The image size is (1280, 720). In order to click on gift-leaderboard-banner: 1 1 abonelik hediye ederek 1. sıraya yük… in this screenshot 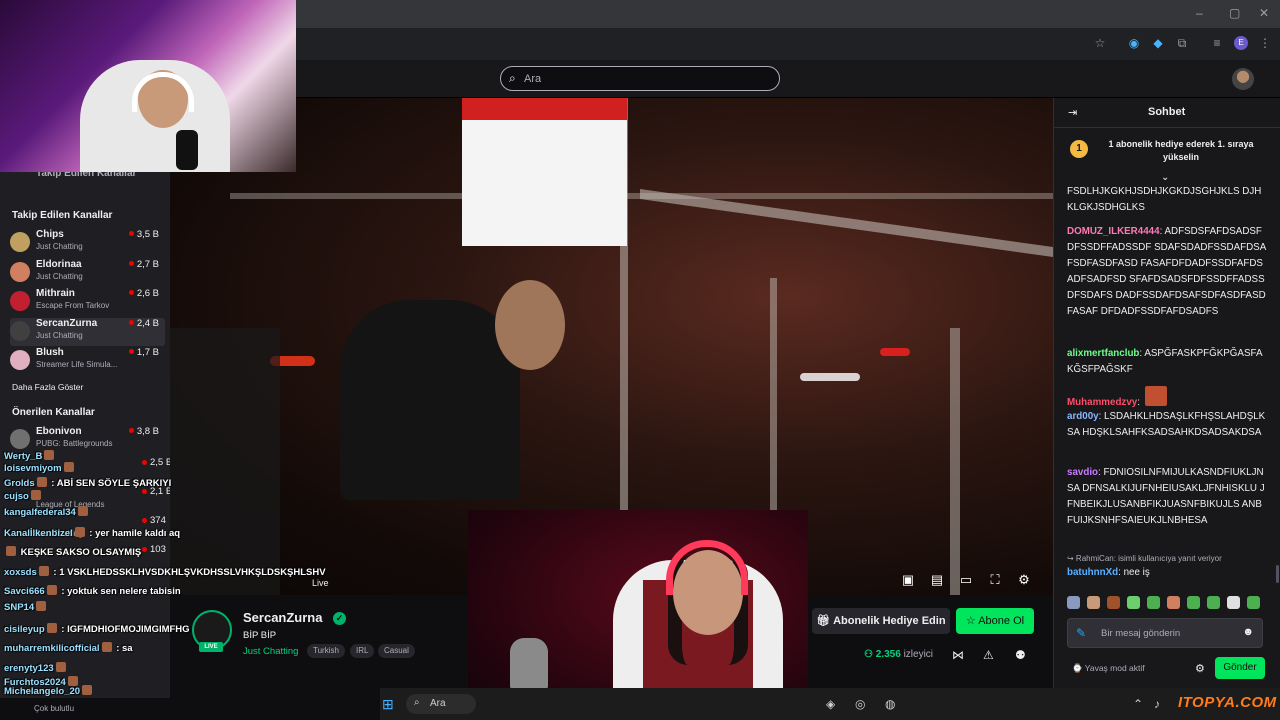, I will do `click(1170, 156)`.